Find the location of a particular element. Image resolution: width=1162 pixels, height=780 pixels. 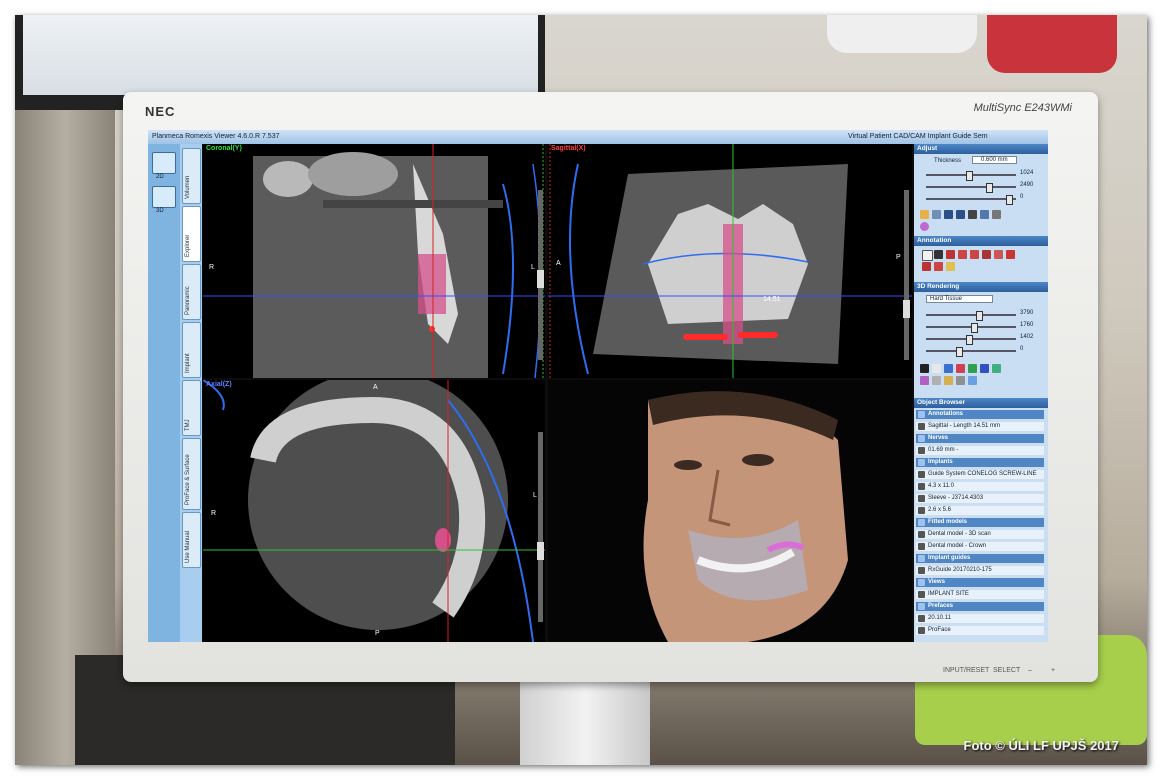

coronal-viewport: Coronal(Y) R L is located at coordinates (374, 261).